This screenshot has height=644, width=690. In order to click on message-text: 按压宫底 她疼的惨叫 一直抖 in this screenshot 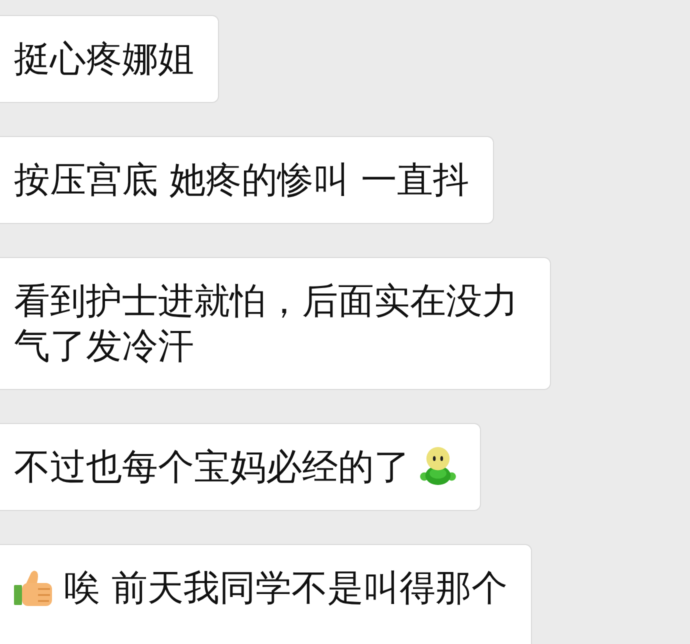, I will do `click(241, 180)`.